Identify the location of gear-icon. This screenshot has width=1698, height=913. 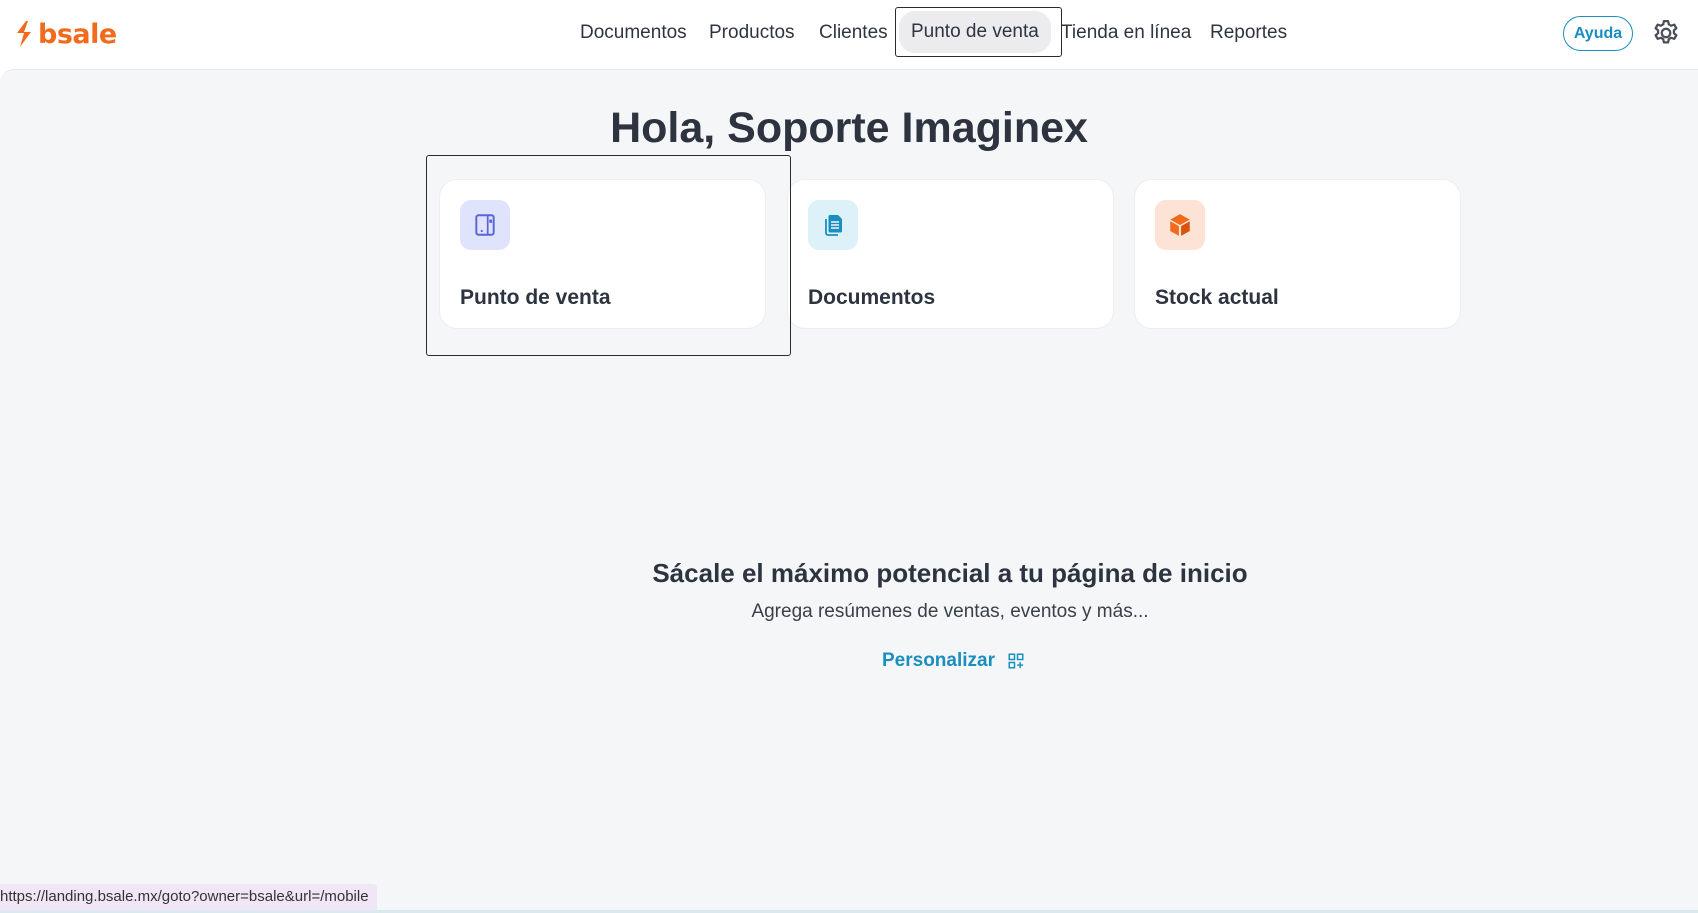
(1666, 33).